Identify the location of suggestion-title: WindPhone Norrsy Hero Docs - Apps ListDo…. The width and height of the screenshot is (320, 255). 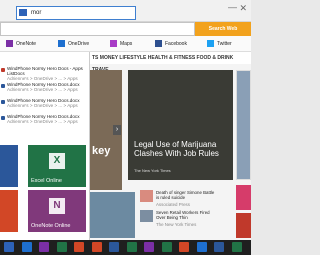
(45, 71).